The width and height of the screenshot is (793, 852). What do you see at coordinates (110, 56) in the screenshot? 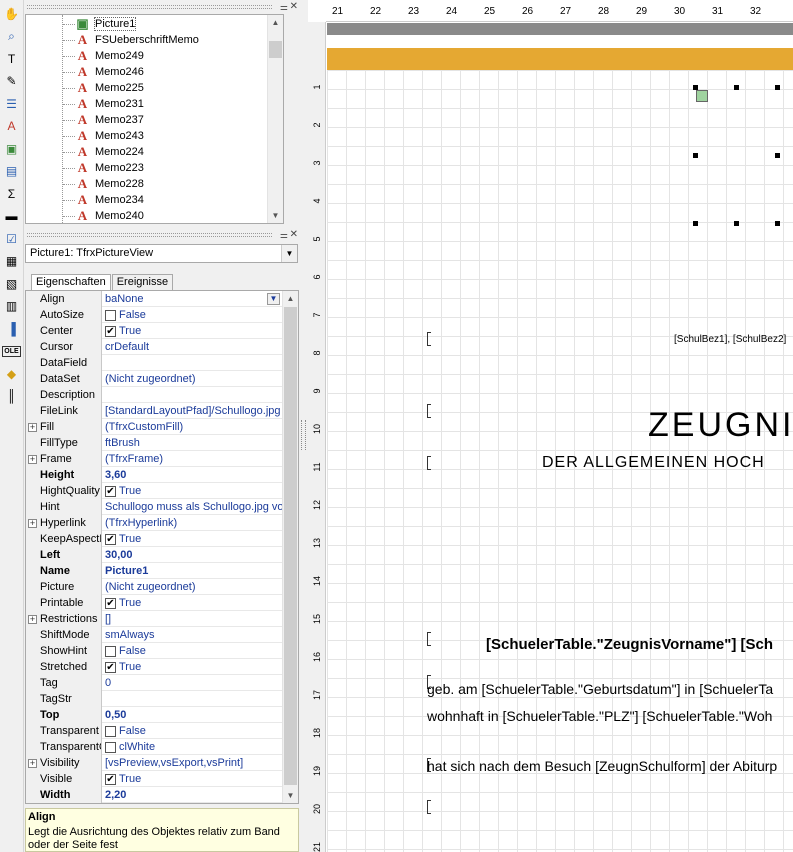
I see `tree-item: A Memo249` at bounding box center [110, 56].